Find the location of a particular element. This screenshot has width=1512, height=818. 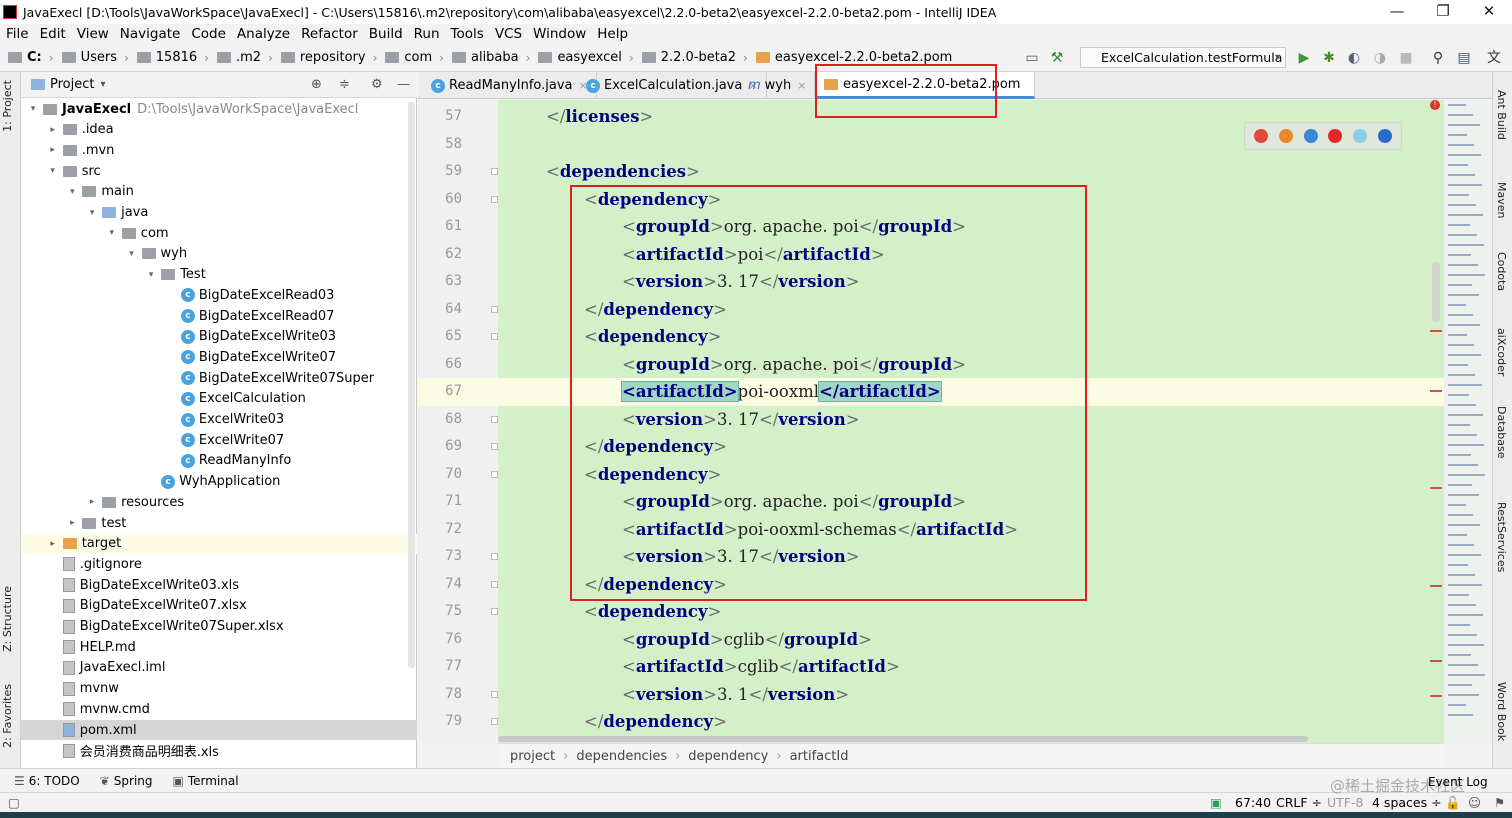

menu-view: View is located at coordinates (93, 34).